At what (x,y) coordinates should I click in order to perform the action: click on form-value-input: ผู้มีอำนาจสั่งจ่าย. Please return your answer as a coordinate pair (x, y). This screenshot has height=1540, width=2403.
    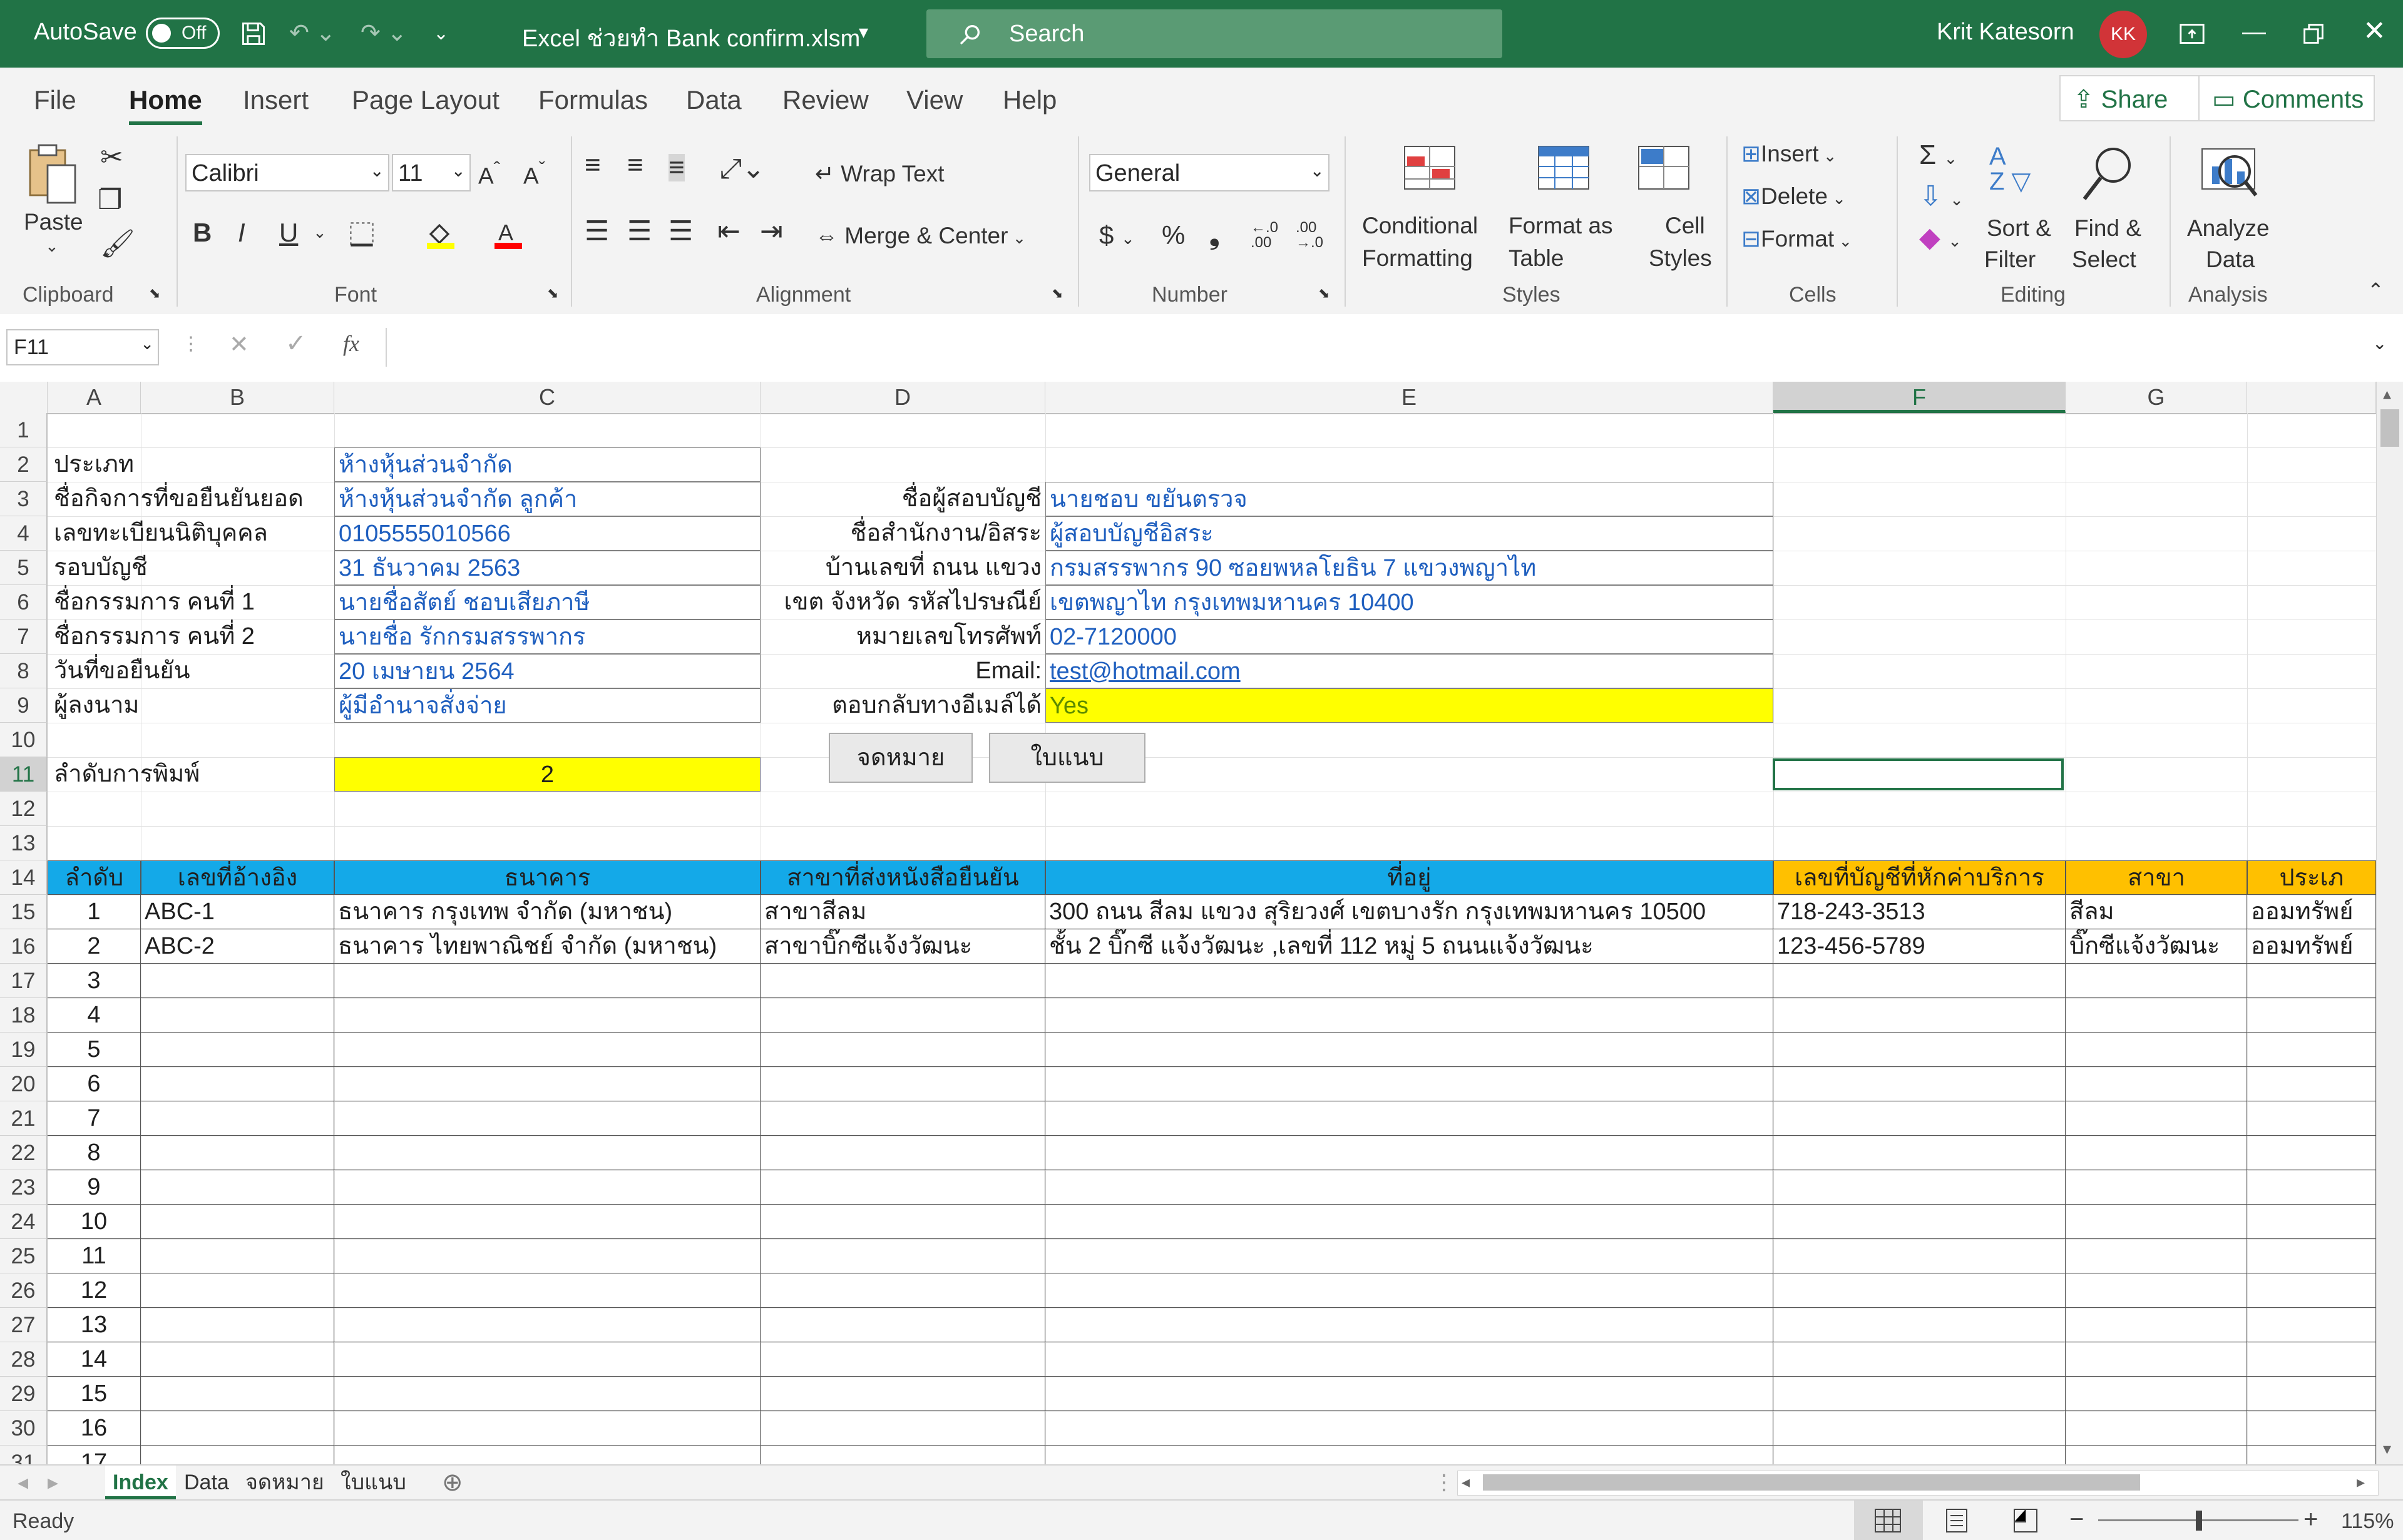
    Looking at the image, I should click on (547, 705).